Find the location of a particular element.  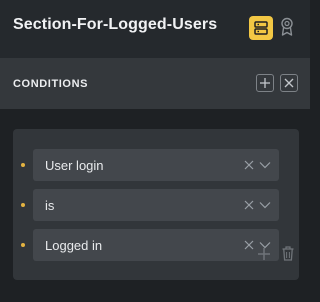

add-condition-group-button is located at coordinates (265, 83).